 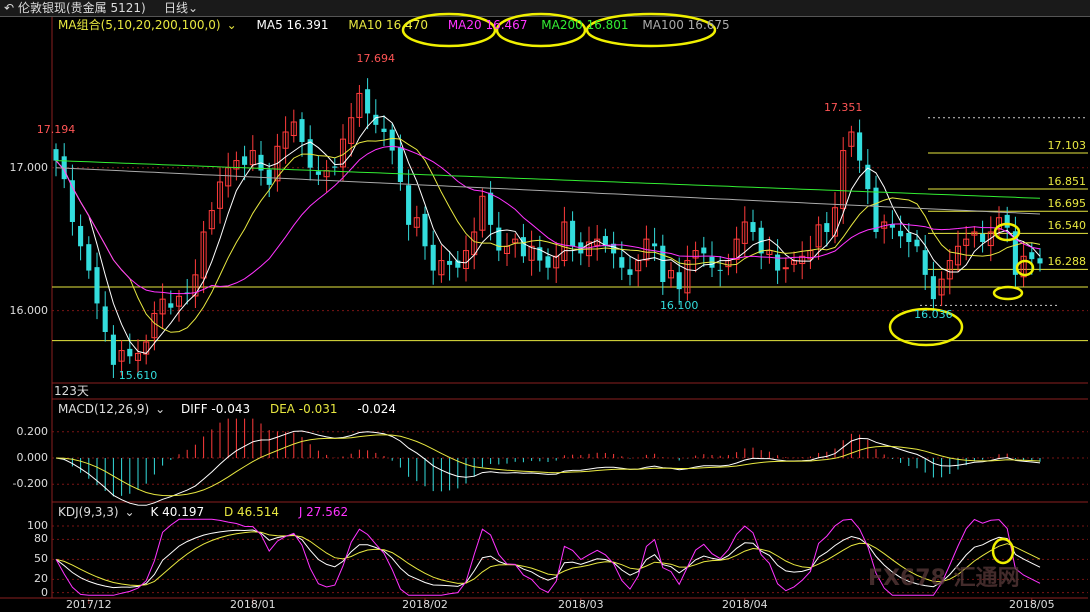 What do you see at coordinates (29, 310) in the screenshot?
I see `price-tick-label: 16.000` at bounding box center [29, 310].